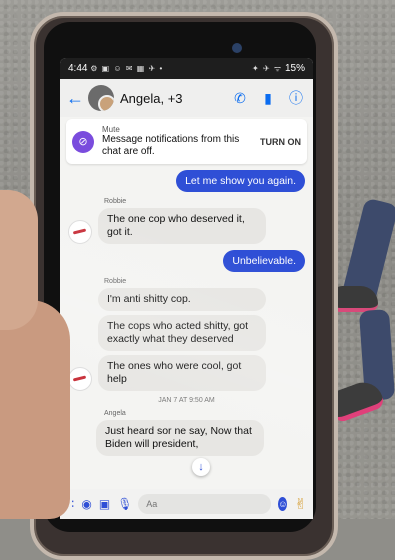 Image resolution: width=395 pixels, height=560 pixels. I want to click on status-time: 4:44, so click(78, 68).